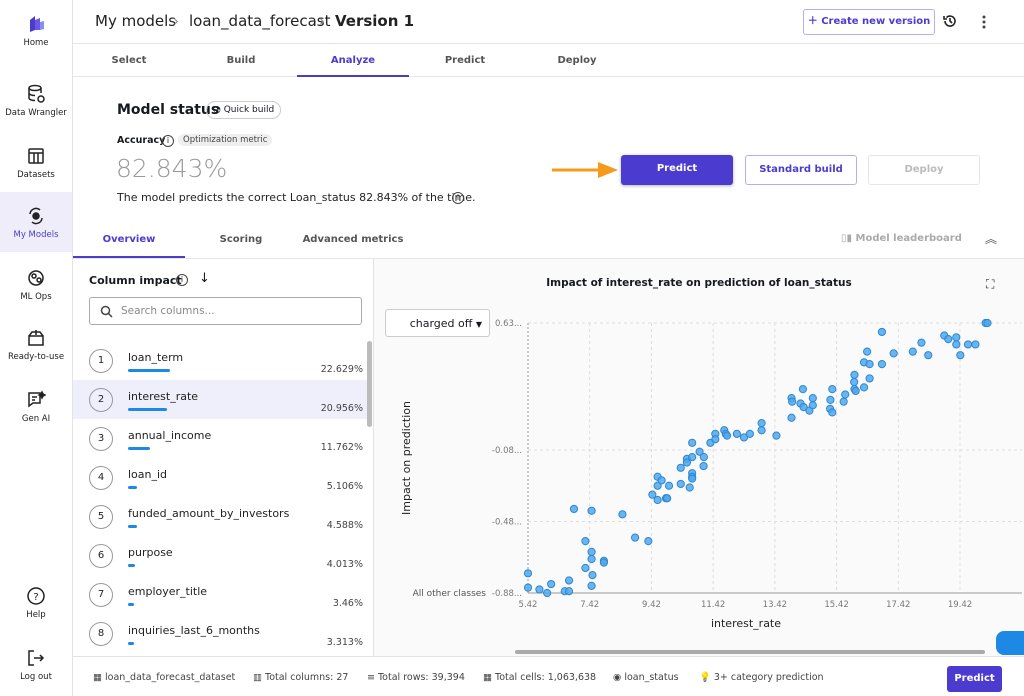  What do you see at coordinates (36, 345) in the screenshot?
I see `sidebar-item-ready-to-use: Ready-to-use` at bounding box center [36, 345].